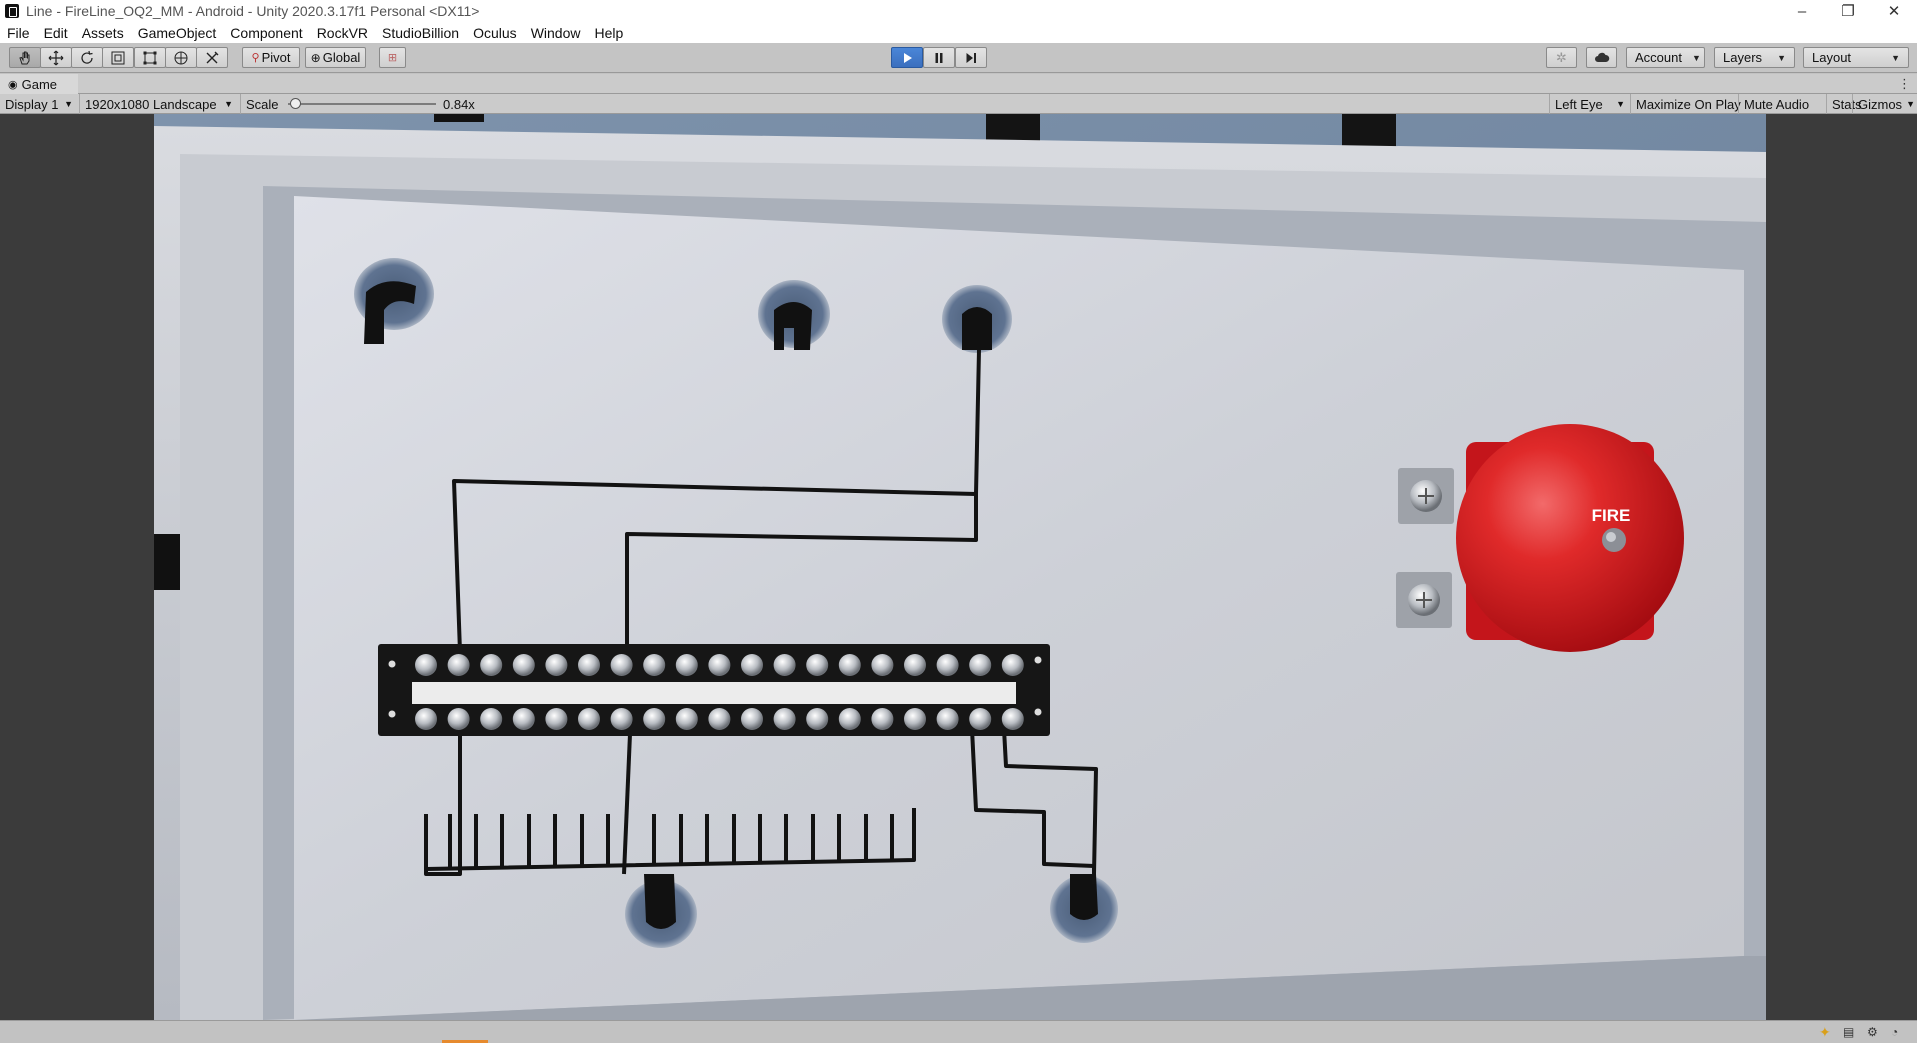 This screenshot has width=1917, height=1043. What do you see at coordinates (39, 84) in the screenshot?
I see `tab-game: ◉ Game` at bounding box center [39, 84].